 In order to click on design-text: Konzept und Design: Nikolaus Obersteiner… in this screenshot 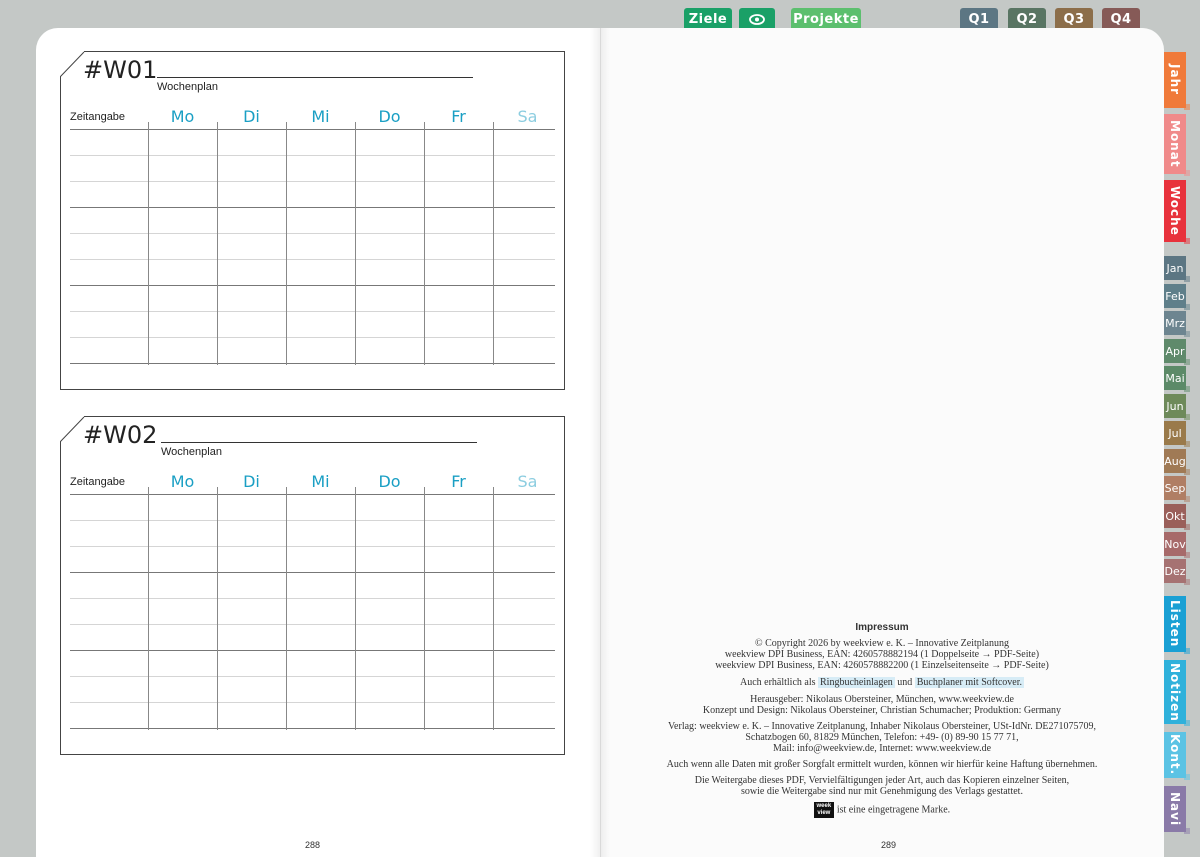, I will do `click(882, 710)`.